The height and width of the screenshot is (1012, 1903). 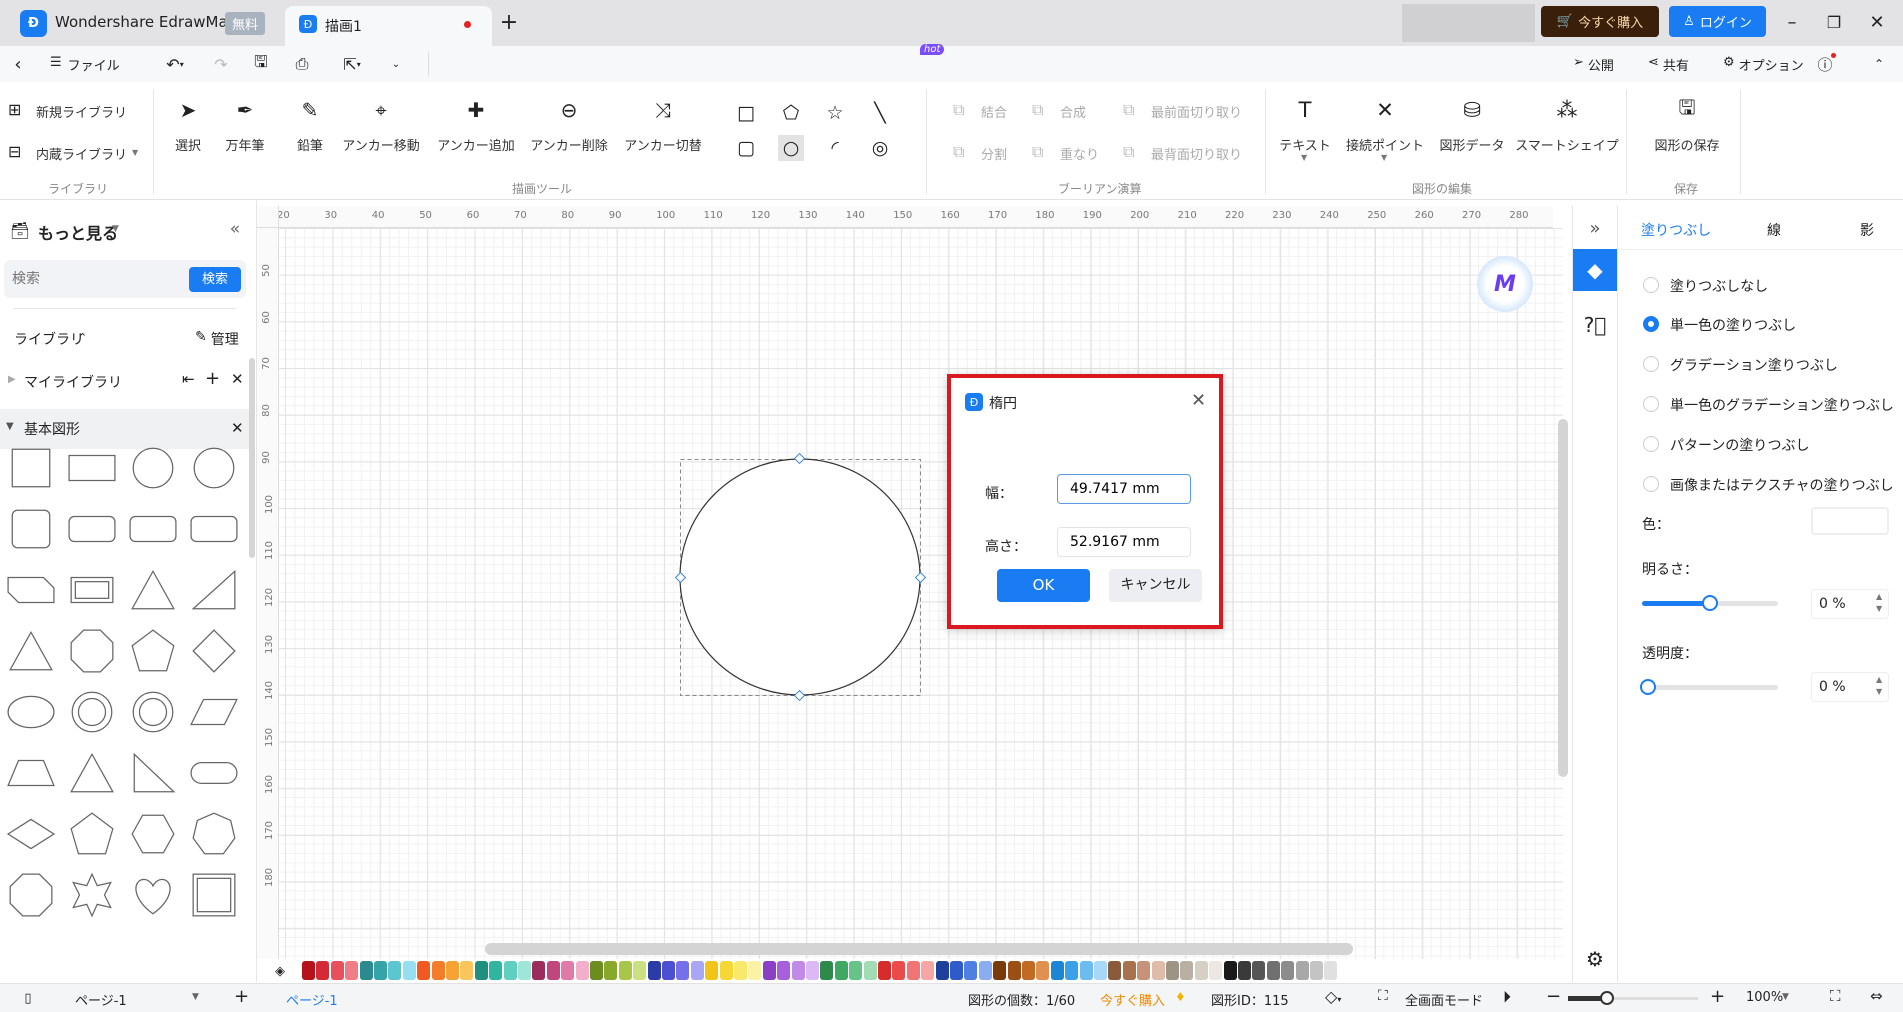 I want to click on width-input, so click(x=1124, y=489).